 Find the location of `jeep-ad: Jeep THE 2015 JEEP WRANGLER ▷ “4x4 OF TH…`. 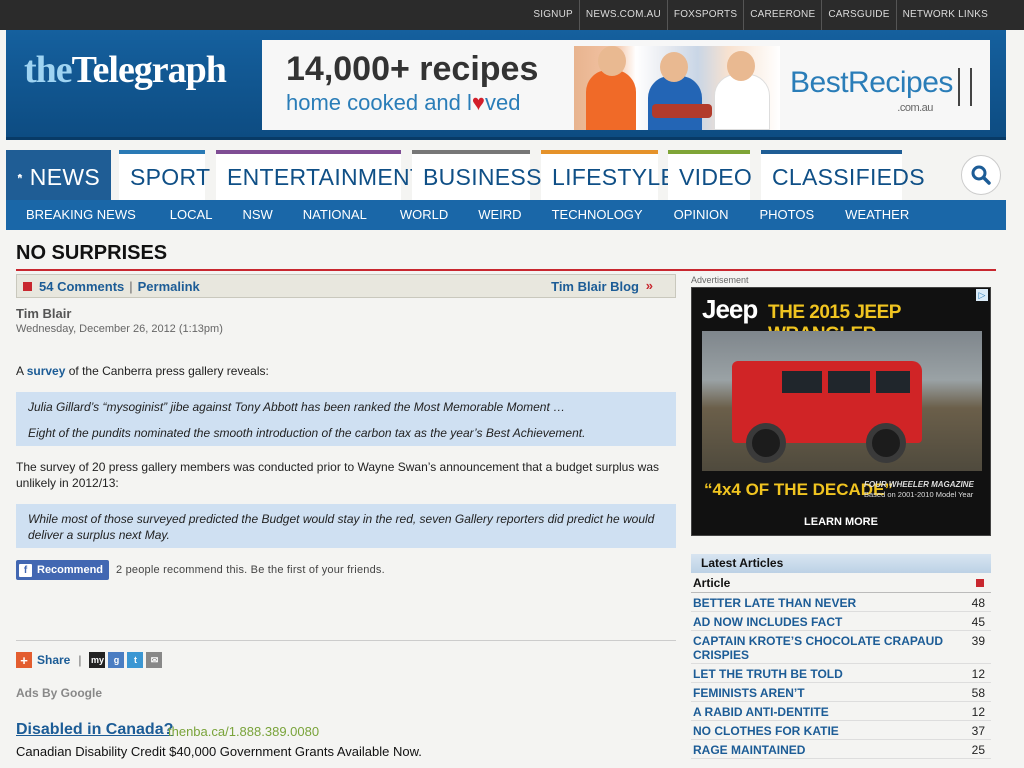

jeep-ad: Jeep THE 2015 JEEP WRANGLER ▷ “4x4 OF TH… is located at coordinates (841, 411).